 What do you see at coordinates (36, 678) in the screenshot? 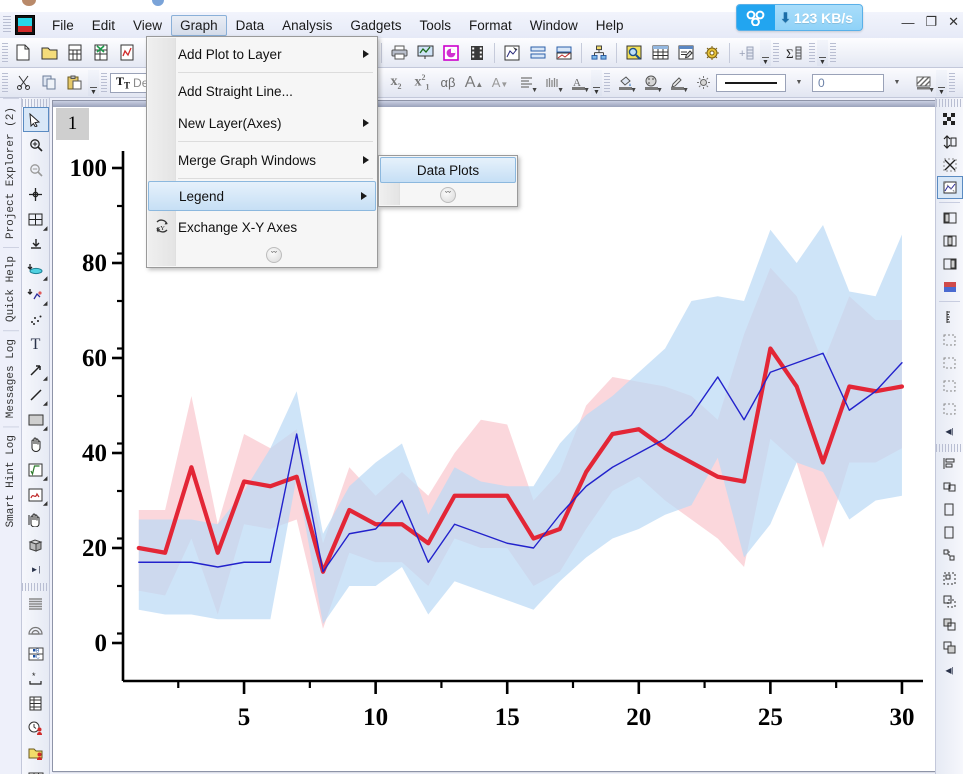
I see `asterisk-bracket-icon: *` at bounding box center [36, 678].